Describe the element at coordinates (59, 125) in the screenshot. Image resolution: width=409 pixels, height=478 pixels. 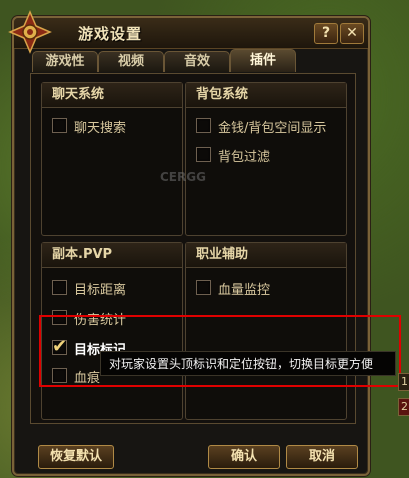
I see `chat-search-checkbox` at that location.